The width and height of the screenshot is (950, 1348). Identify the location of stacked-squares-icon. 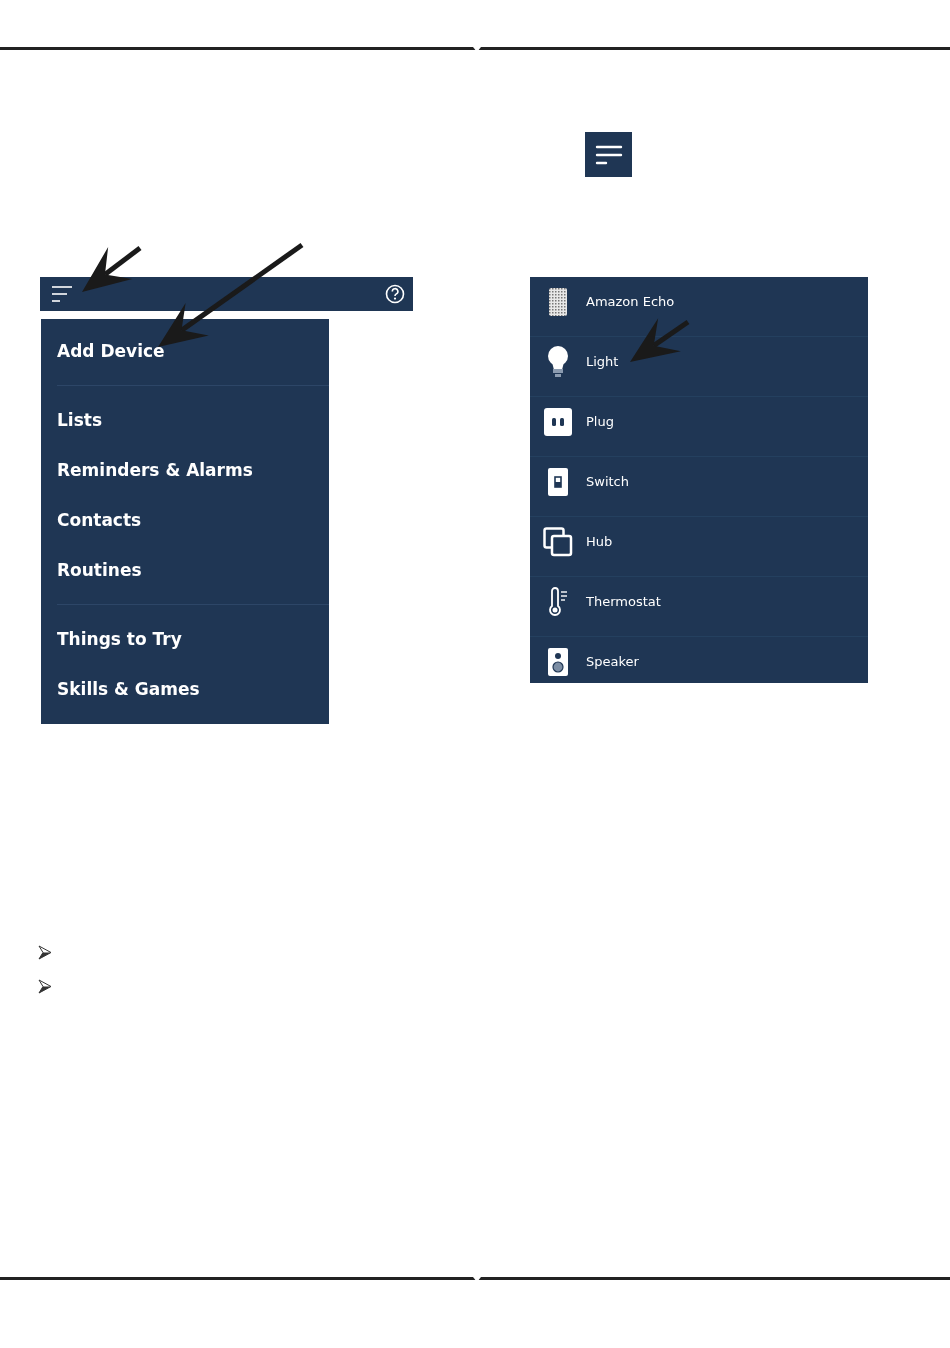
(558, 541).